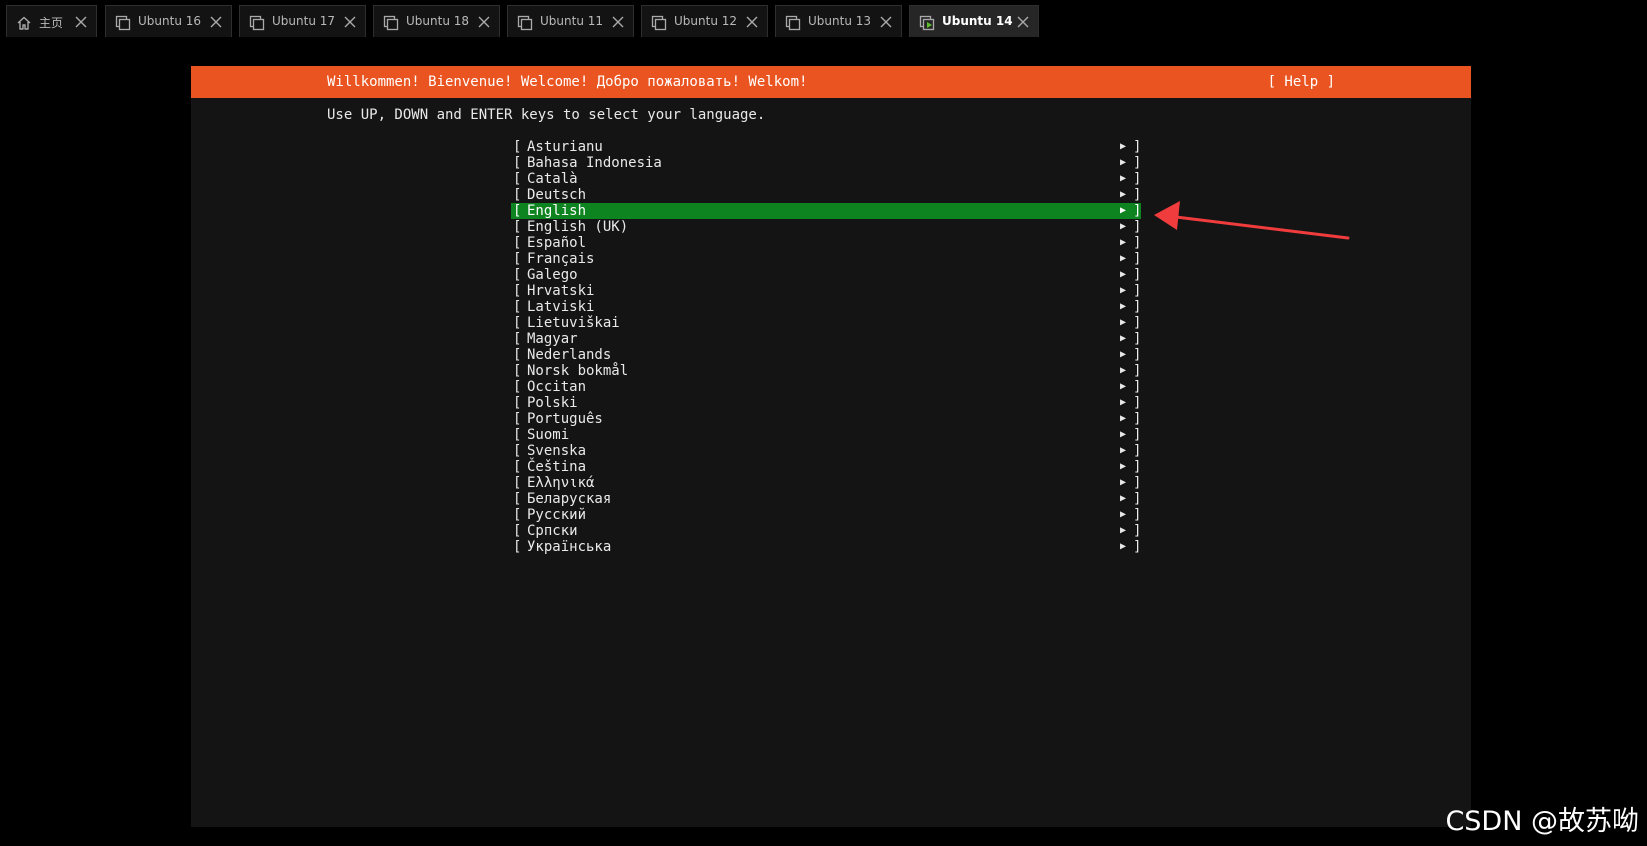 The image size is (1647, 846). I want to click on language-name: Українська, so click(569, 547).